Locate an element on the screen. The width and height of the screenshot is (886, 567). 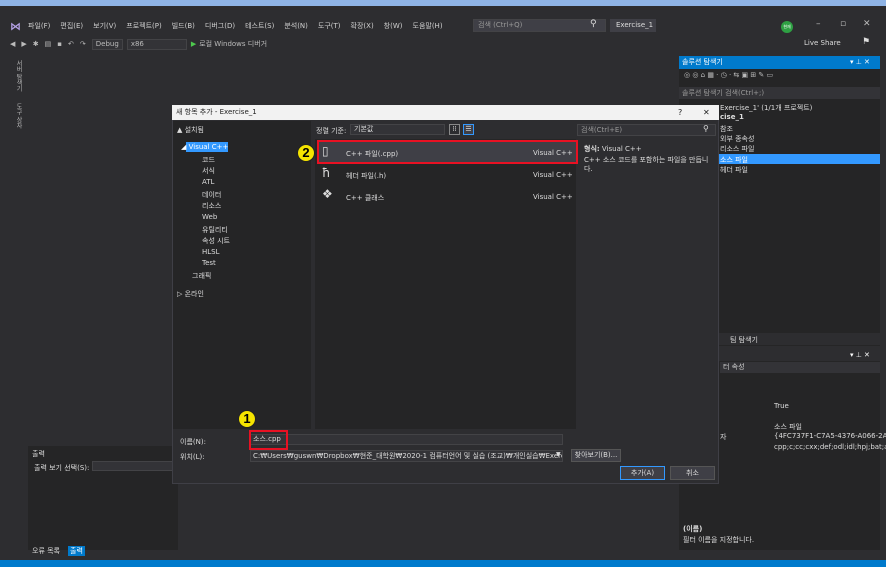
template-cpp-class: C++ 클래스 is located at coordinates (365, 198).